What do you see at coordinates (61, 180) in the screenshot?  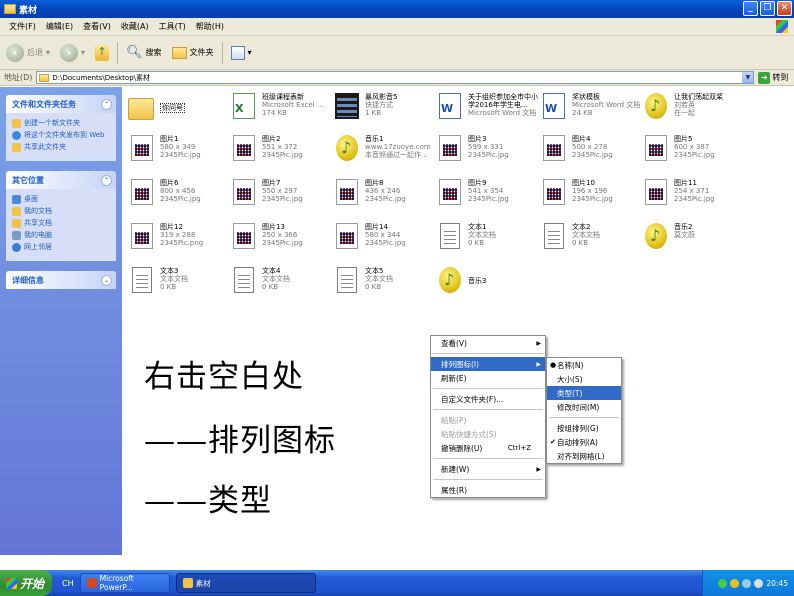 I see `other-places-header: 其它位置 ⌃` at bounding box center [61, 180].